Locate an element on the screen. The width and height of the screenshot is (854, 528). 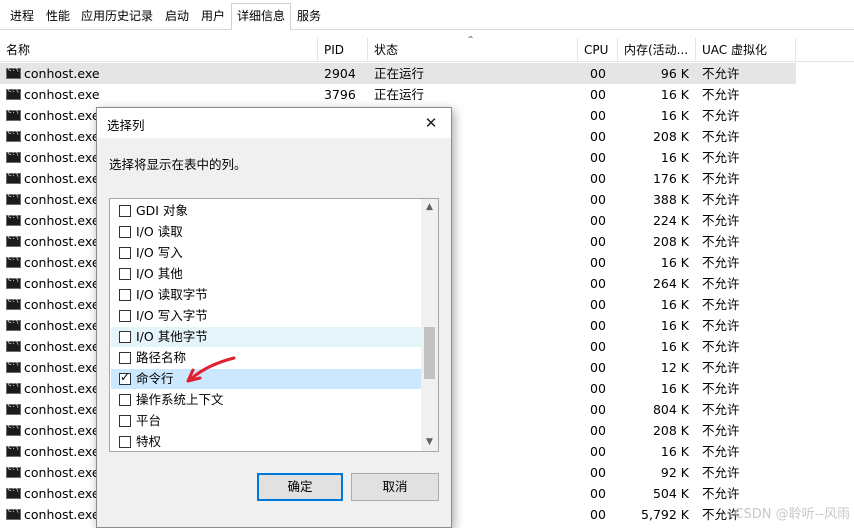
scrollbar-thumb is located at coordinates (429, 353).